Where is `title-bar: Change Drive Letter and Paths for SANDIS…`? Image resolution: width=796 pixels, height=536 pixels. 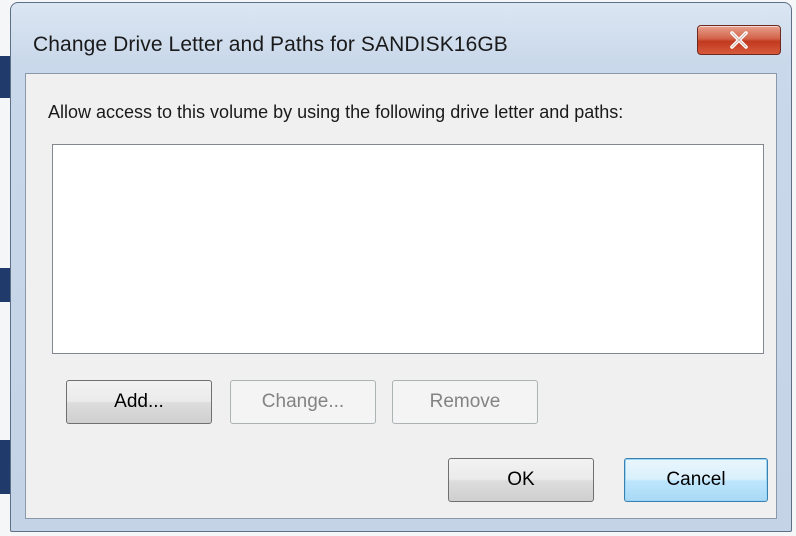 title-bar: Change Drive Letter and Paths for SANDIS… is located at coordinates (401, 34).